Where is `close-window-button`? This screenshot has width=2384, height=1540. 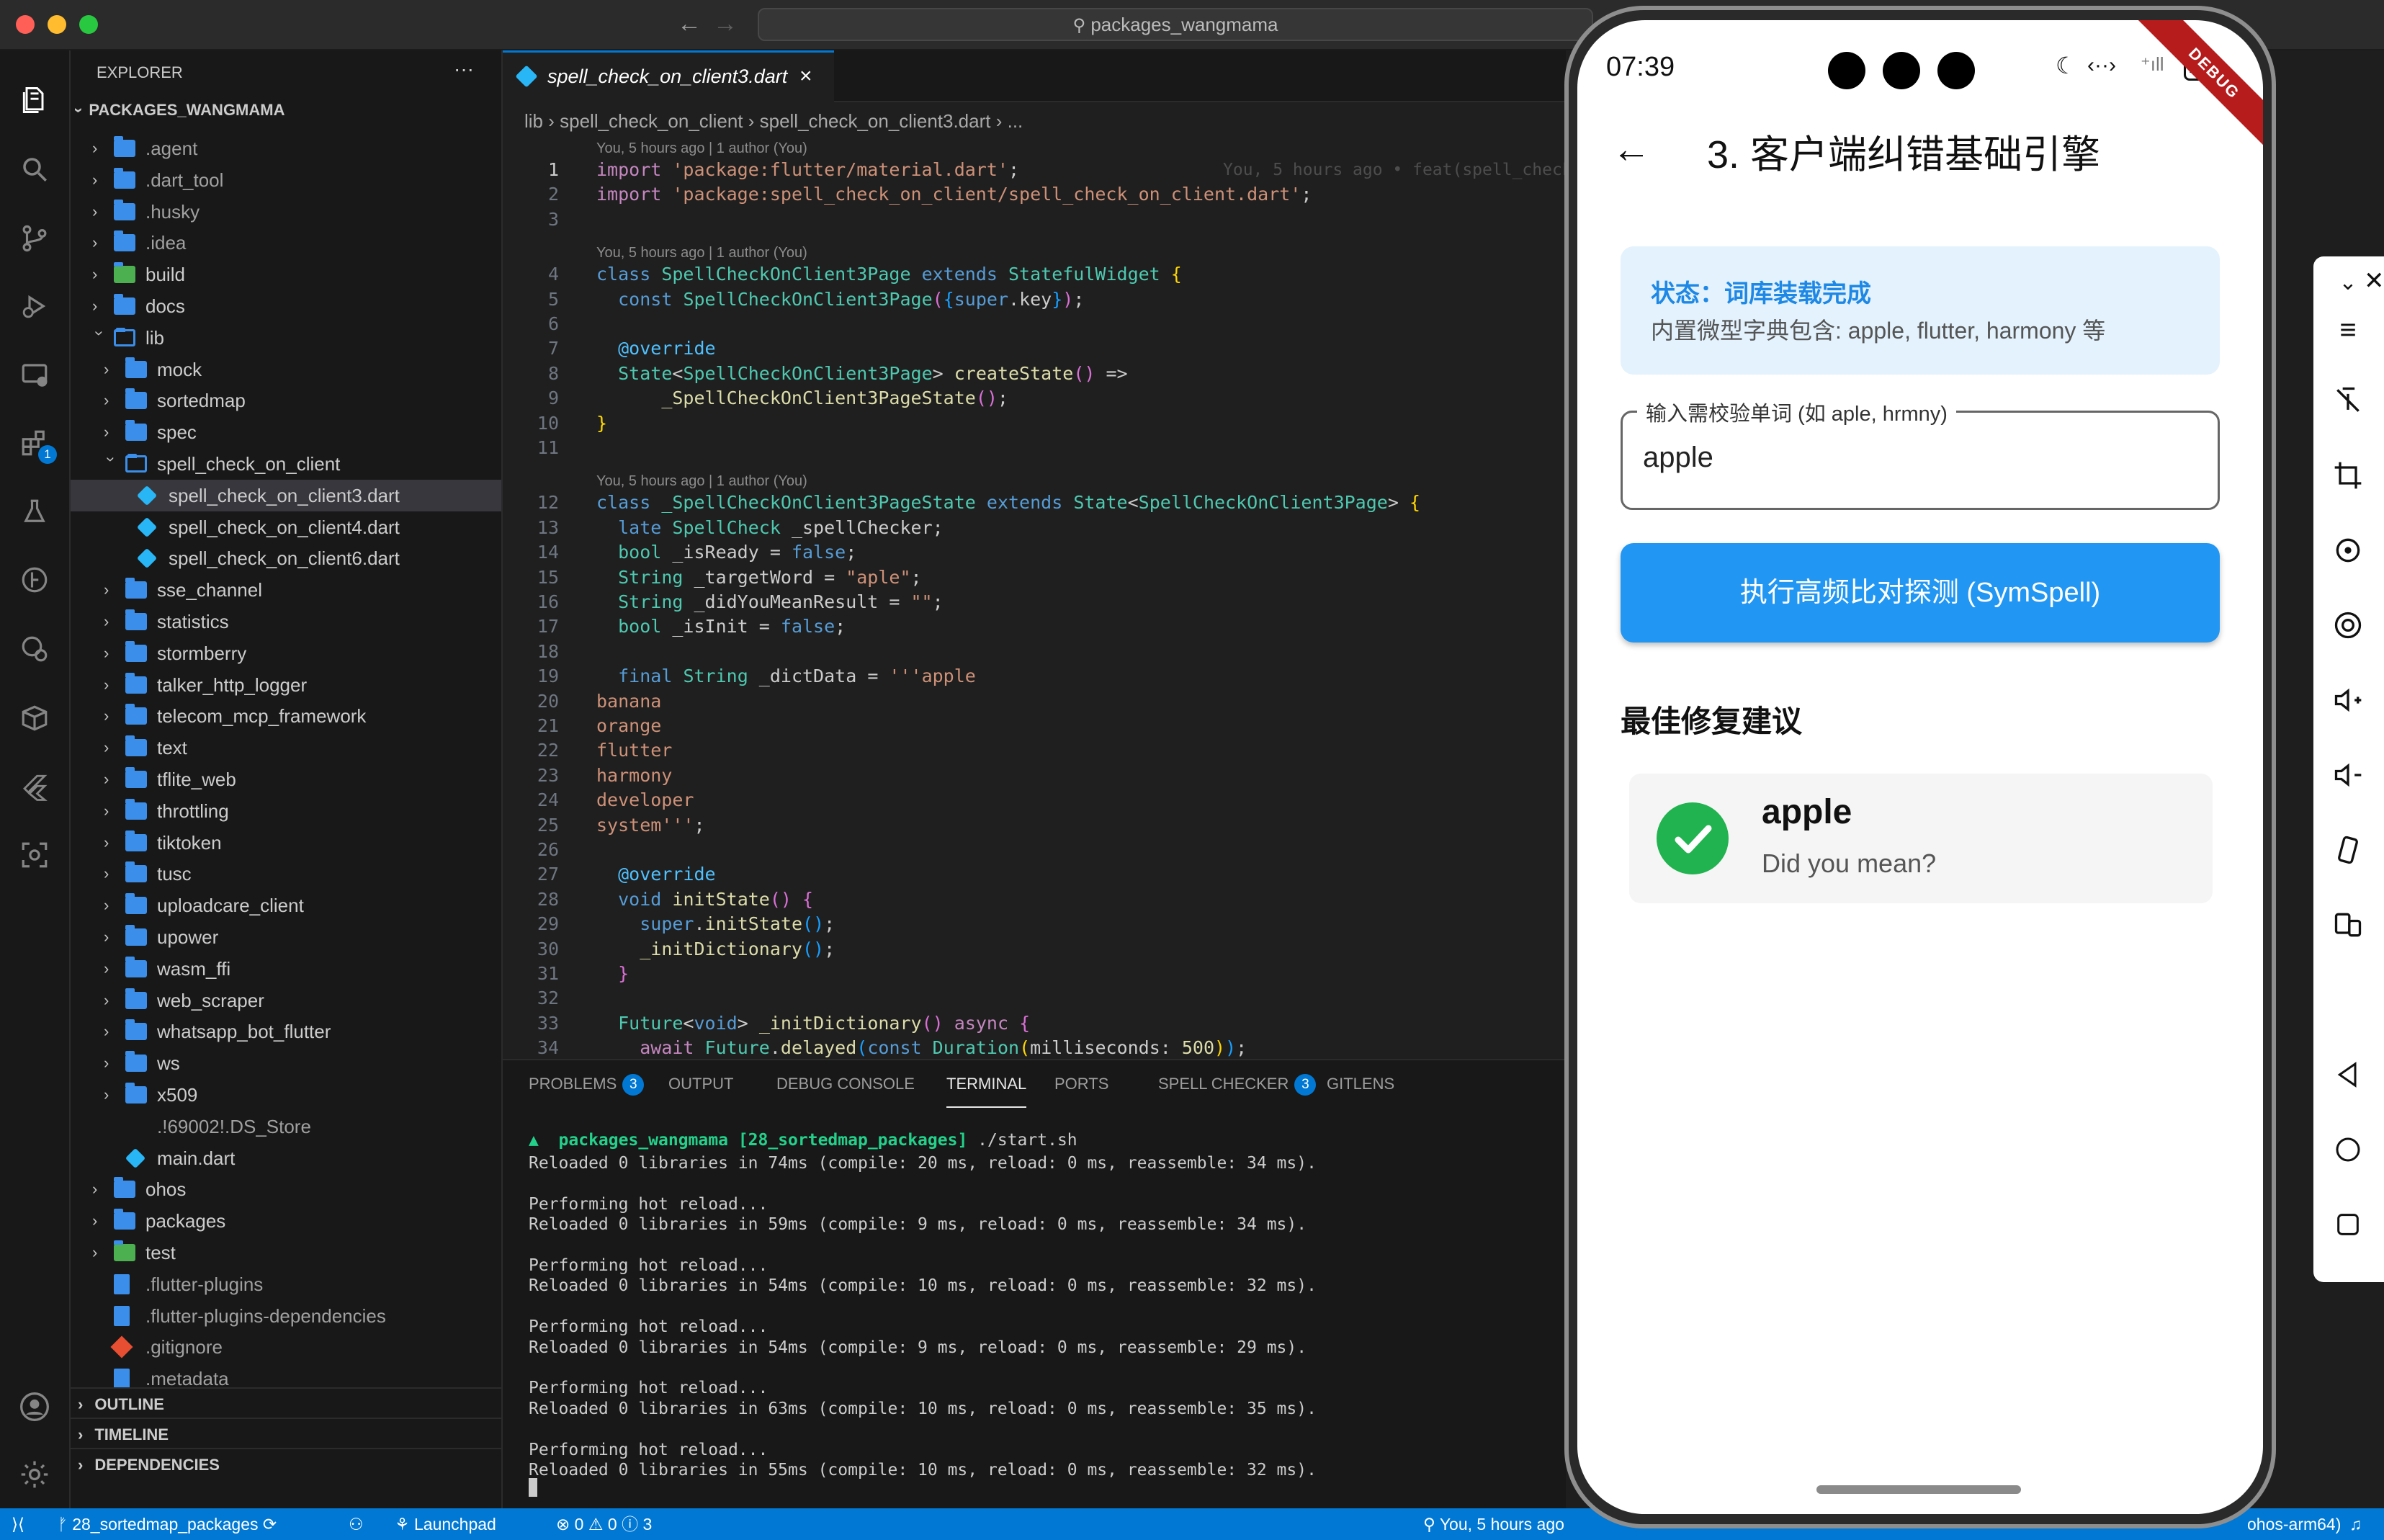
close-window-button is located at coordinates (25, 24).